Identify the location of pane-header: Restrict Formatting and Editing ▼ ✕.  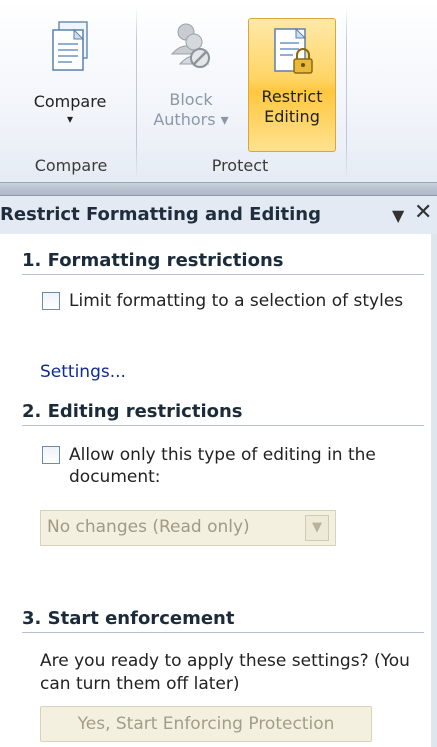
(218, 215).